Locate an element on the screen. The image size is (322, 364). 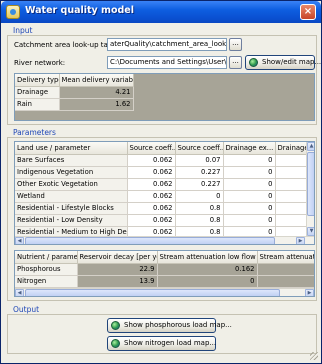
table-row: Rain 1.62 is located at coordinates (74, 104).